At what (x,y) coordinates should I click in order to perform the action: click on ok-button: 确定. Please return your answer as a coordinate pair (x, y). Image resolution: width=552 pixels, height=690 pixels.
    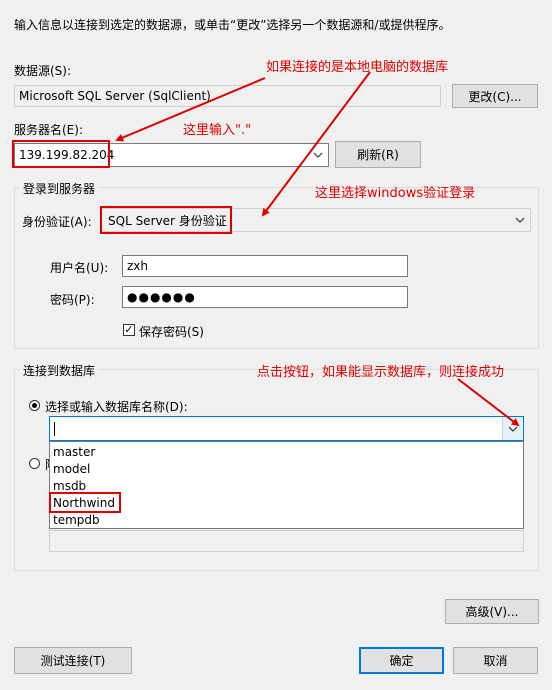
    Looking at the image, I should click on (401, 660).